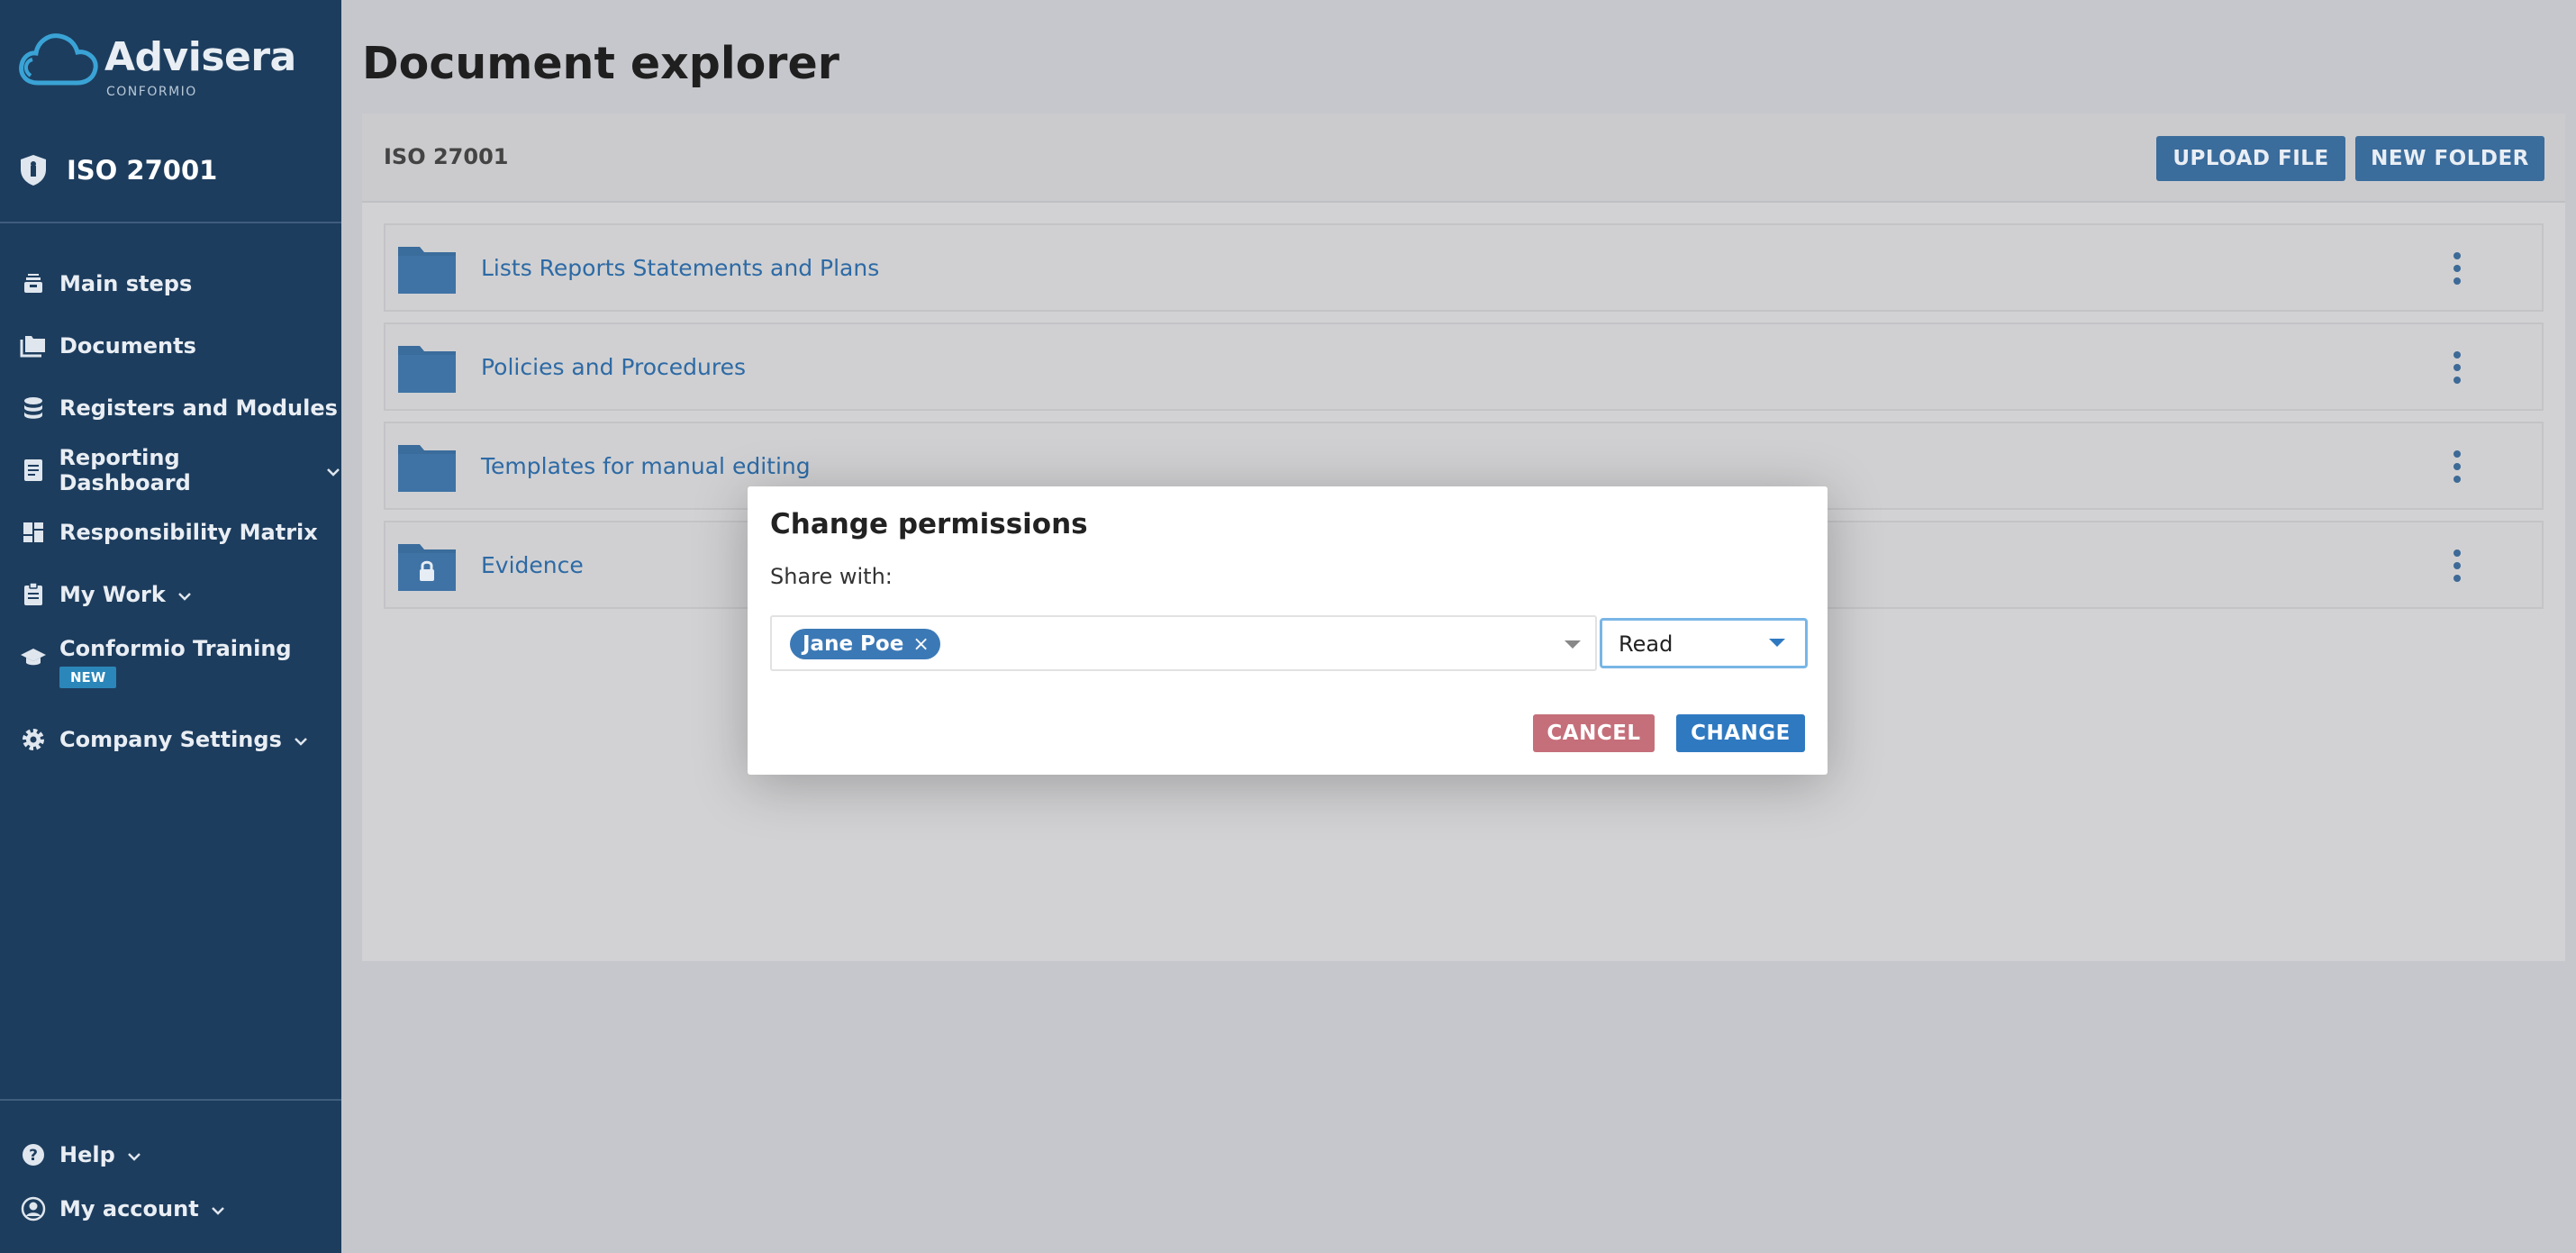 This screenshot has width=2576, height=1253. Describe the element at coordinates (126, 283) in the screenshot. I see `sidebar-item-label: Main steps` at that location.